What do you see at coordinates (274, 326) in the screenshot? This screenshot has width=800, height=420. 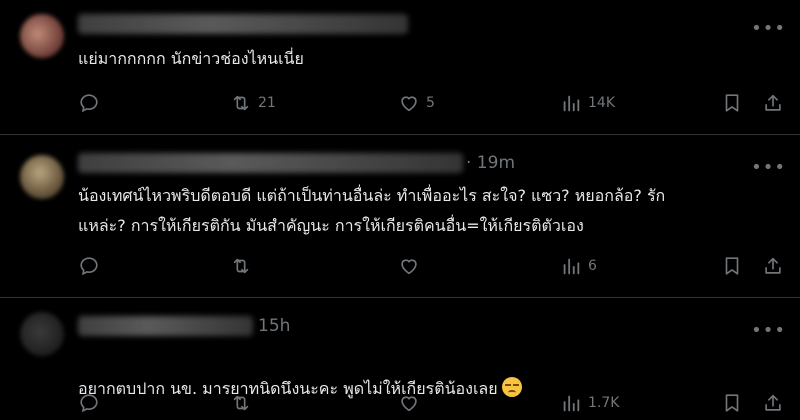 I see `post-timestamp: 15h` at bounding box center [274, 326].